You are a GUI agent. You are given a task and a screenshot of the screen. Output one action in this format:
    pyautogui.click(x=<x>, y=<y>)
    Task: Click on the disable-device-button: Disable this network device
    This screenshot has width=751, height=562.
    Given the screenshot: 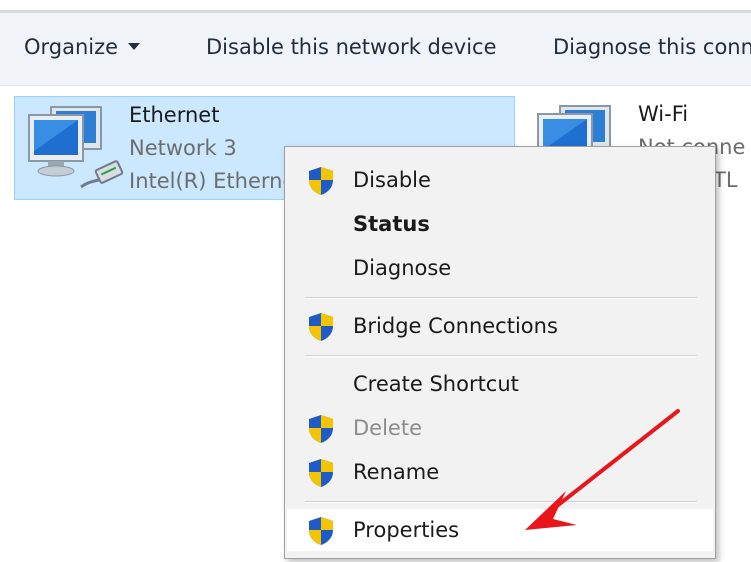 What is the action you would take?
    pyautogui.click(x=351, y=47)
    